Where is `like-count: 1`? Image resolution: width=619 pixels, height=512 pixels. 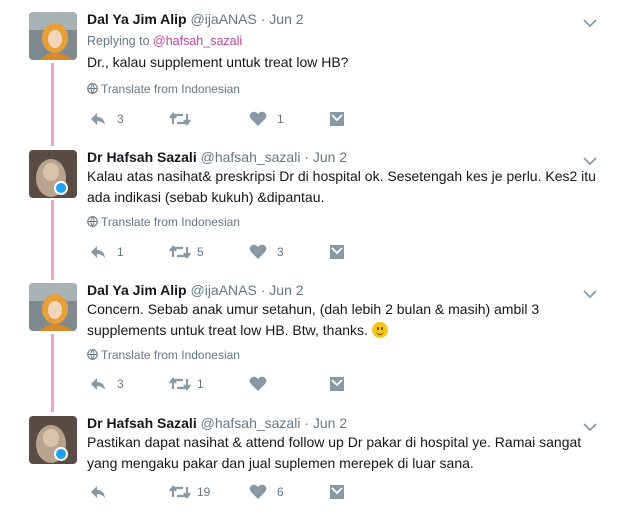
like-count: 1 is located at coordinates (280, 119).